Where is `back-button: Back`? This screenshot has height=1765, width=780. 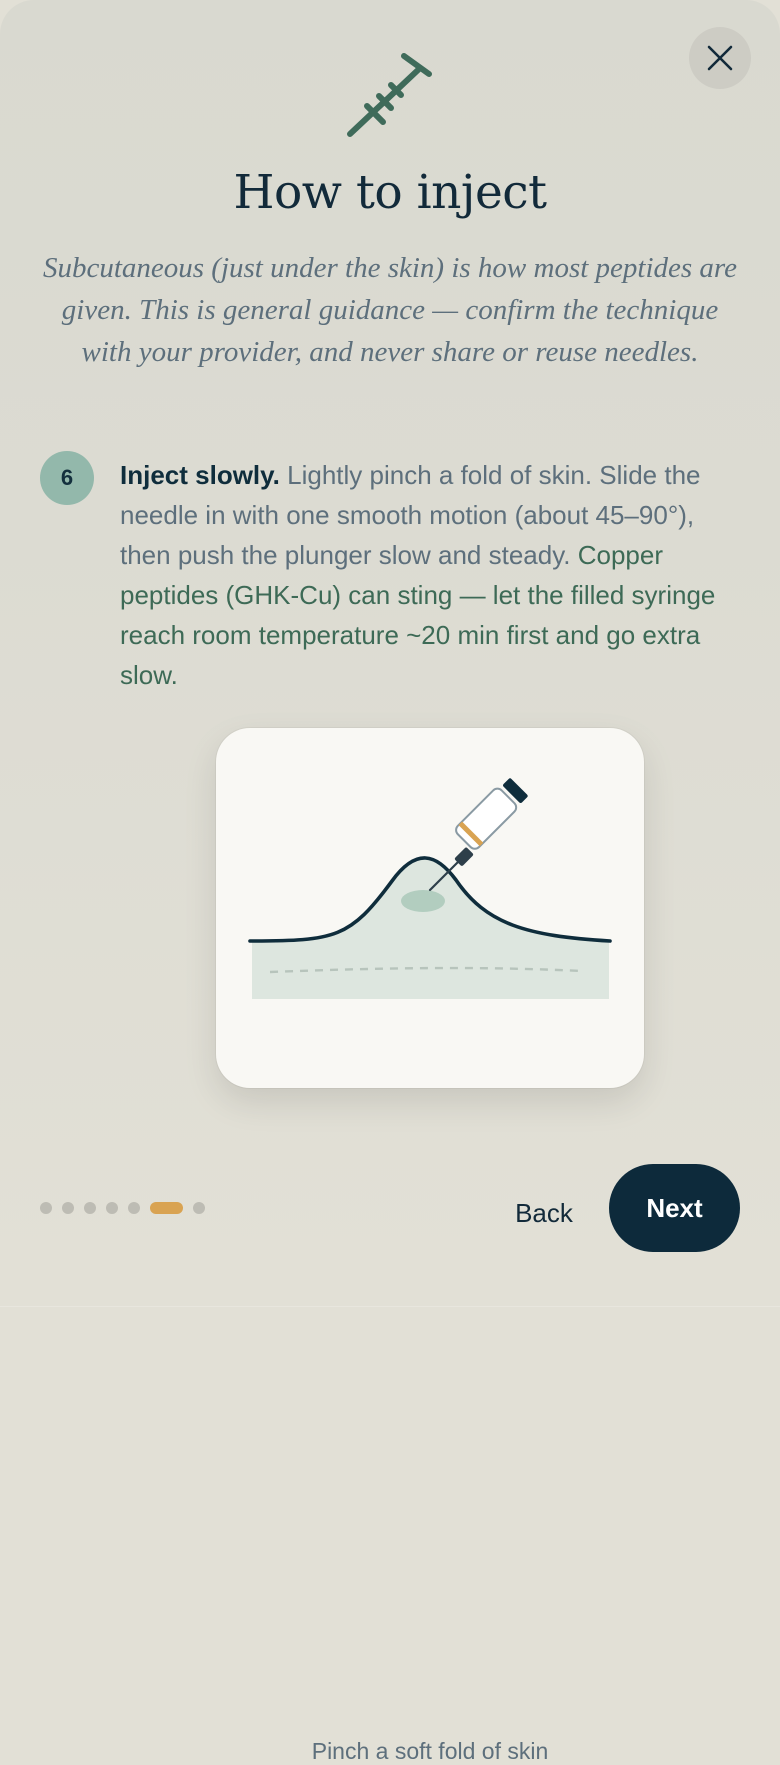
back-button: Back is located at coordinates (544, 1213).